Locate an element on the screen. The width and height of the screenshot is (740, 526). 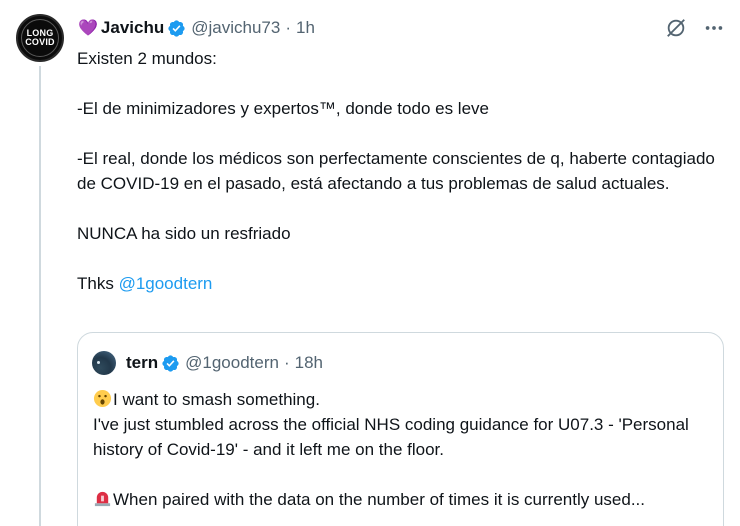
avatar-ring is located at coordinates (40, 38).